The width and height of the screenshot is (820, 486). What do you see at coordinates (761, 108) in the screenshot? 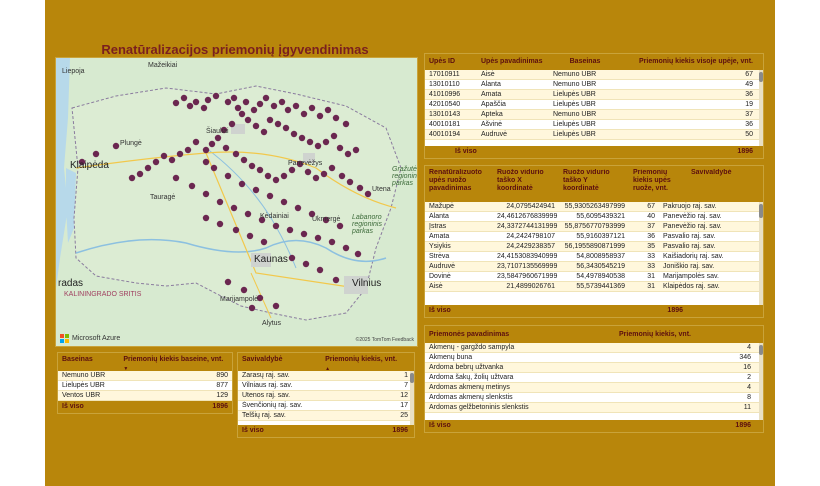
I see `rivers-scrollbar` at bounding box center [761, 108].